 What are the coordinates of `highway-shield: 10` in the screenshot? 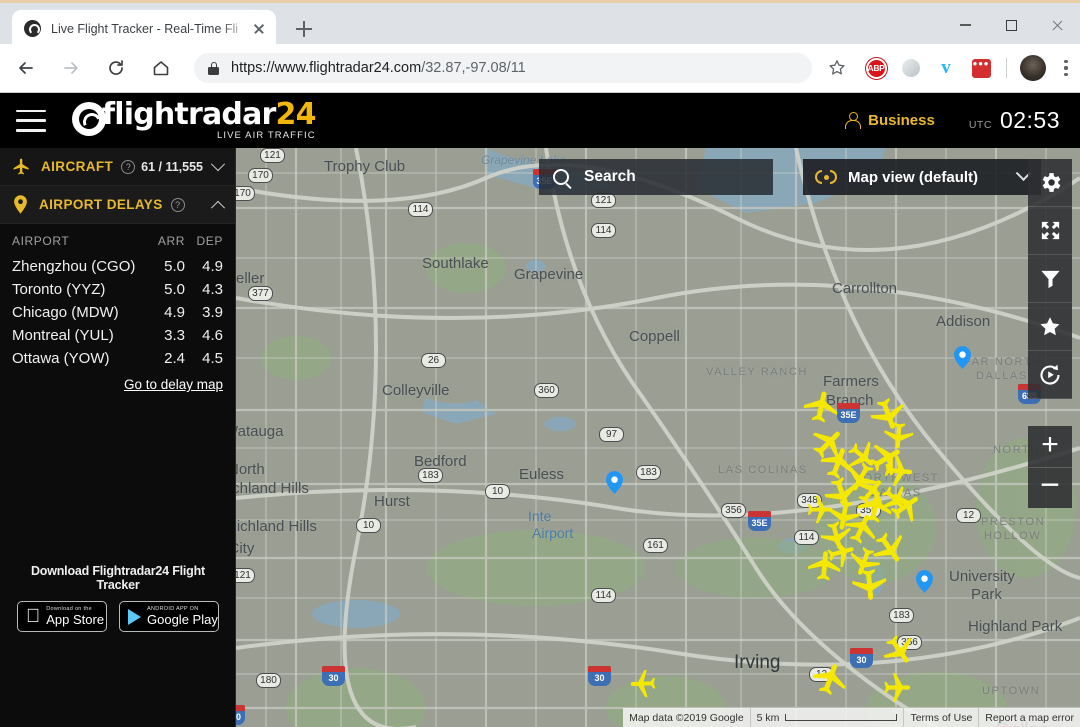 It's located at (497, 491).